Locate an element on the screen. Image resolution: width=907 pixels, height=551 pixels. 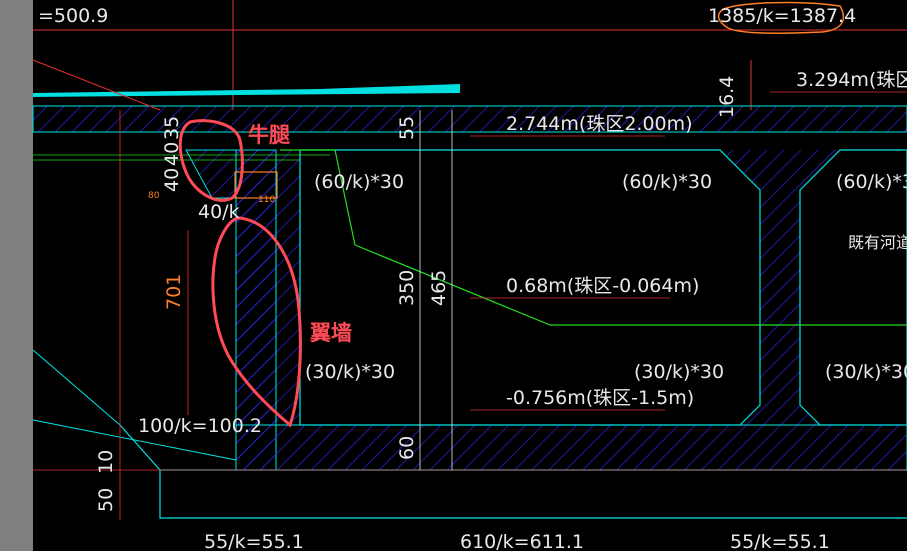
dim-80: 80 is located at coordinates (154, 196).